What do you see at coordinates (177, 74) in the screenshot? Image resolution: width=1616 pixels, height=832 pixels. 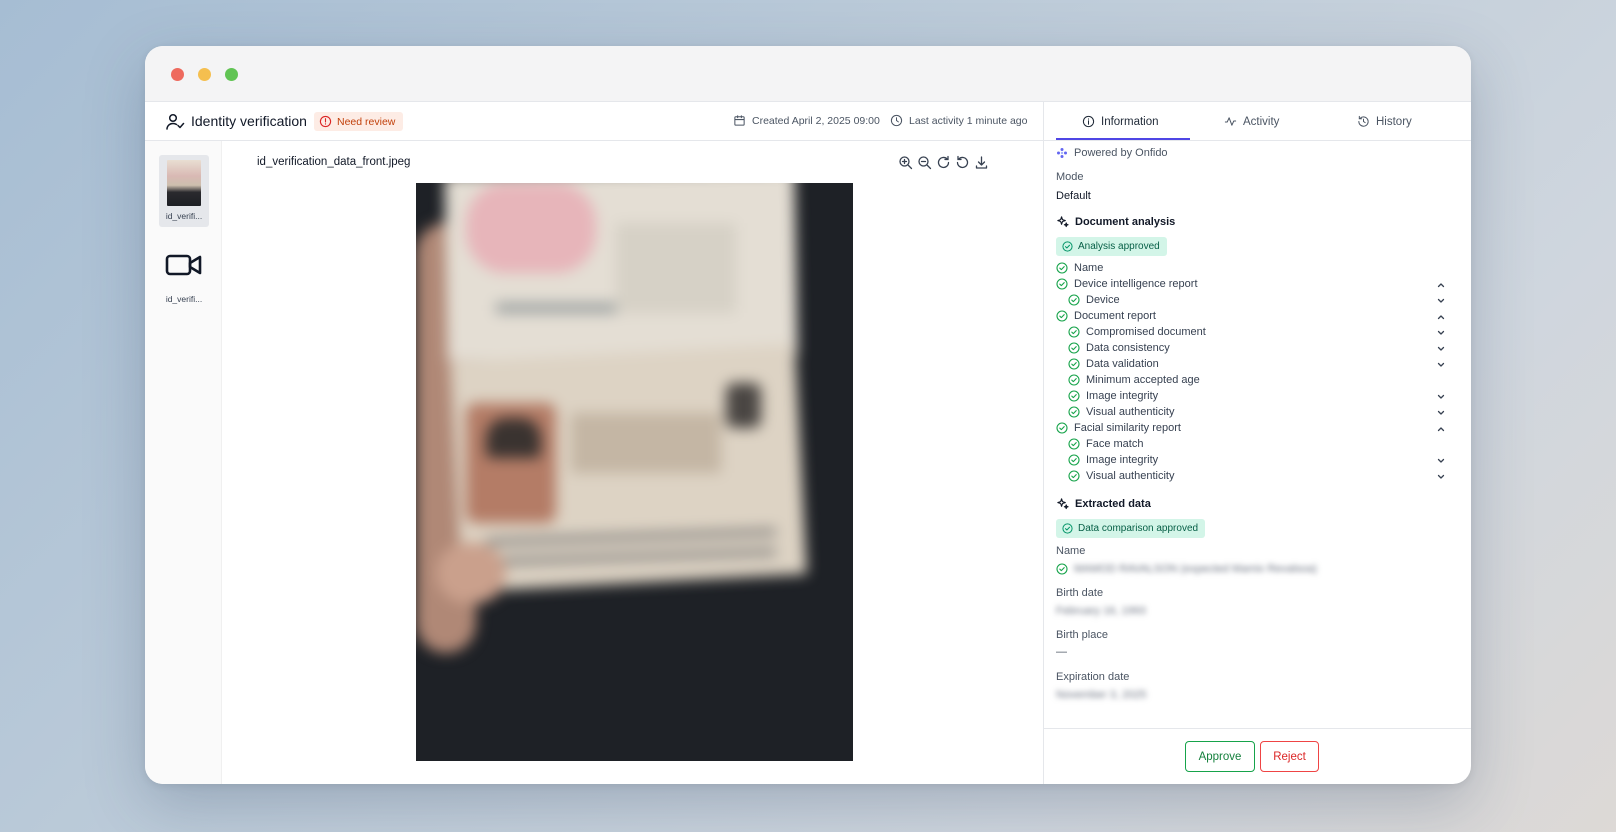 I see `close-window-button` at bounding box center [177, 74].